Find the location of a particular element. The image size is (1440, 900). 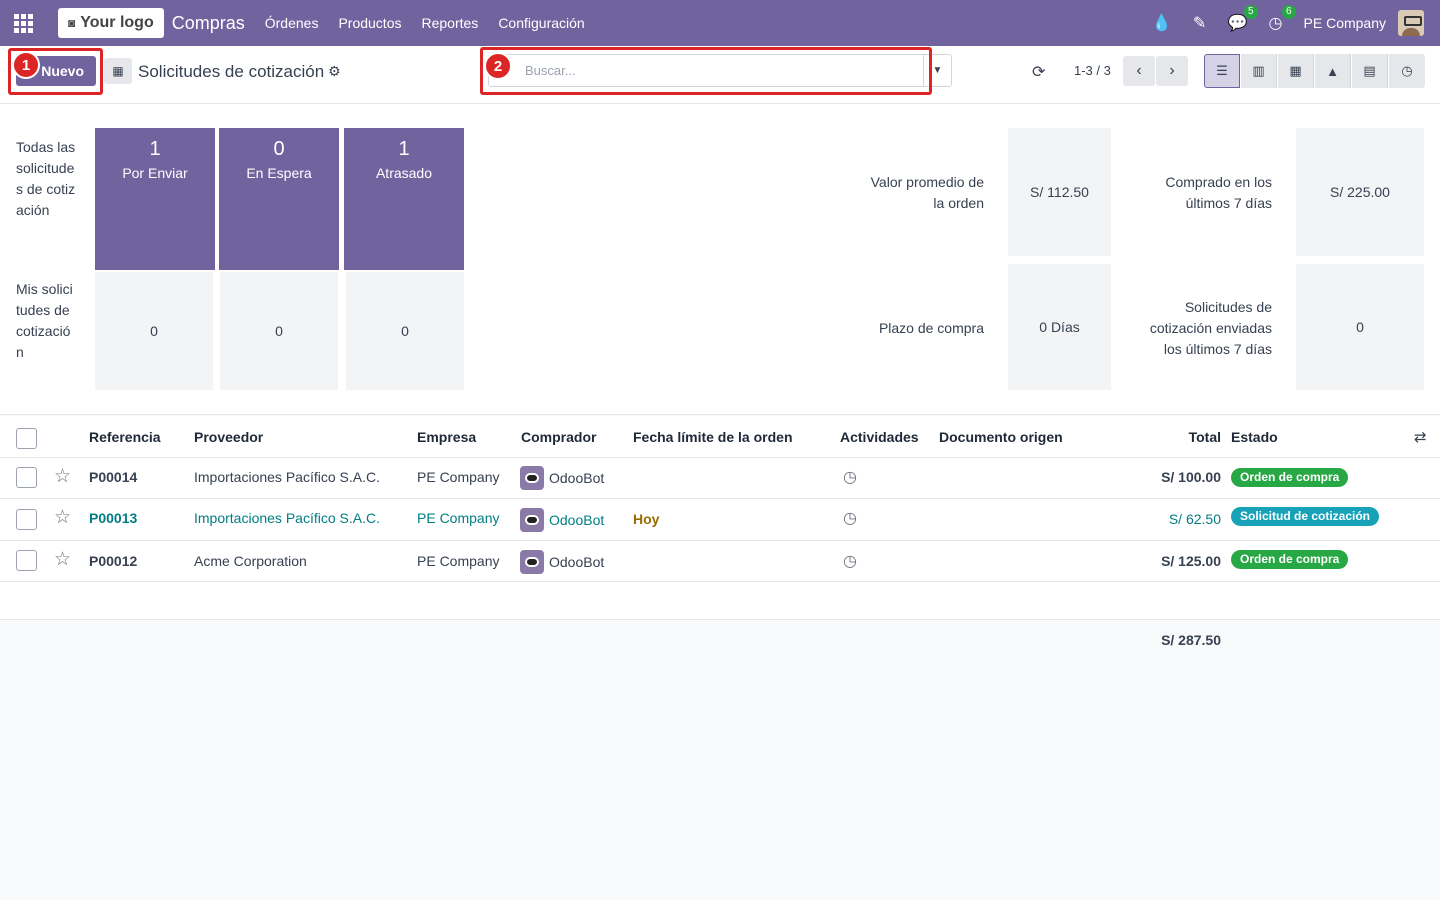

cell-ref: P00012 is located at coordinates (113, 561).